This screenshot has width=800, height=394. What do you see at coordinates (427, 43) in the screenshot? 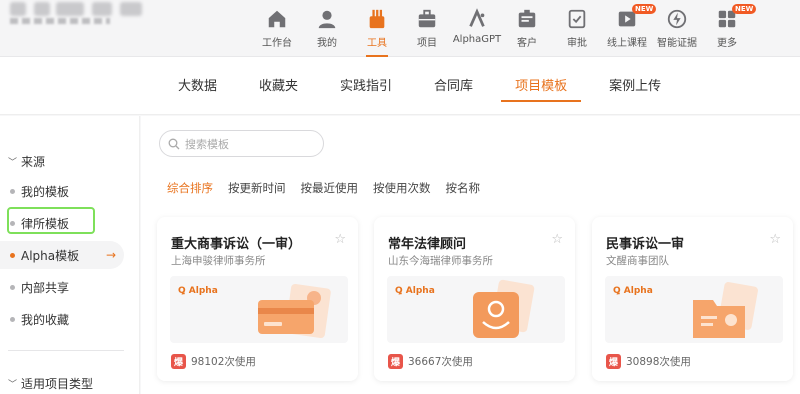
I see `nav-label: 项目` at bounding box center [427, 43].